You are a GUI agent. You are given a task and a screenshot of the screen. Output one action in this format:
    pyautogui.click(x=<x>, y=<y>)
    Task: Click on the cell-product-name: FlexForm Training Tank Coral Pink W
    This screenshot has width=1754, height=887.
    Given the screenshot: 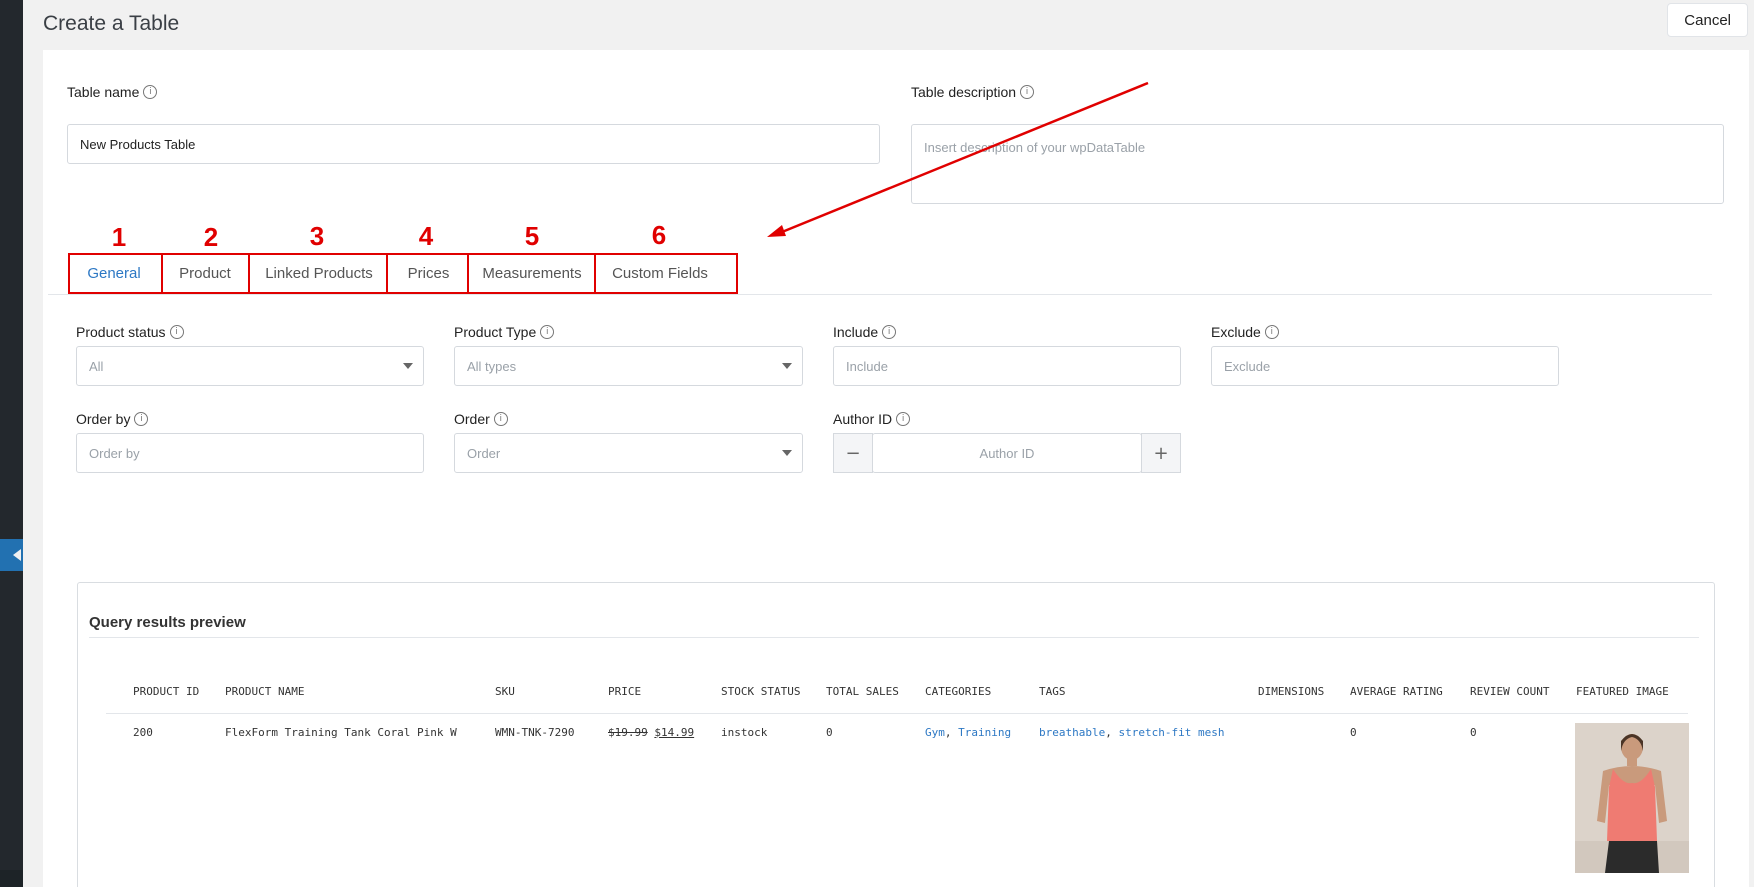 What is the action you would take?
    pyautogui.click(x=341, y=732)
    